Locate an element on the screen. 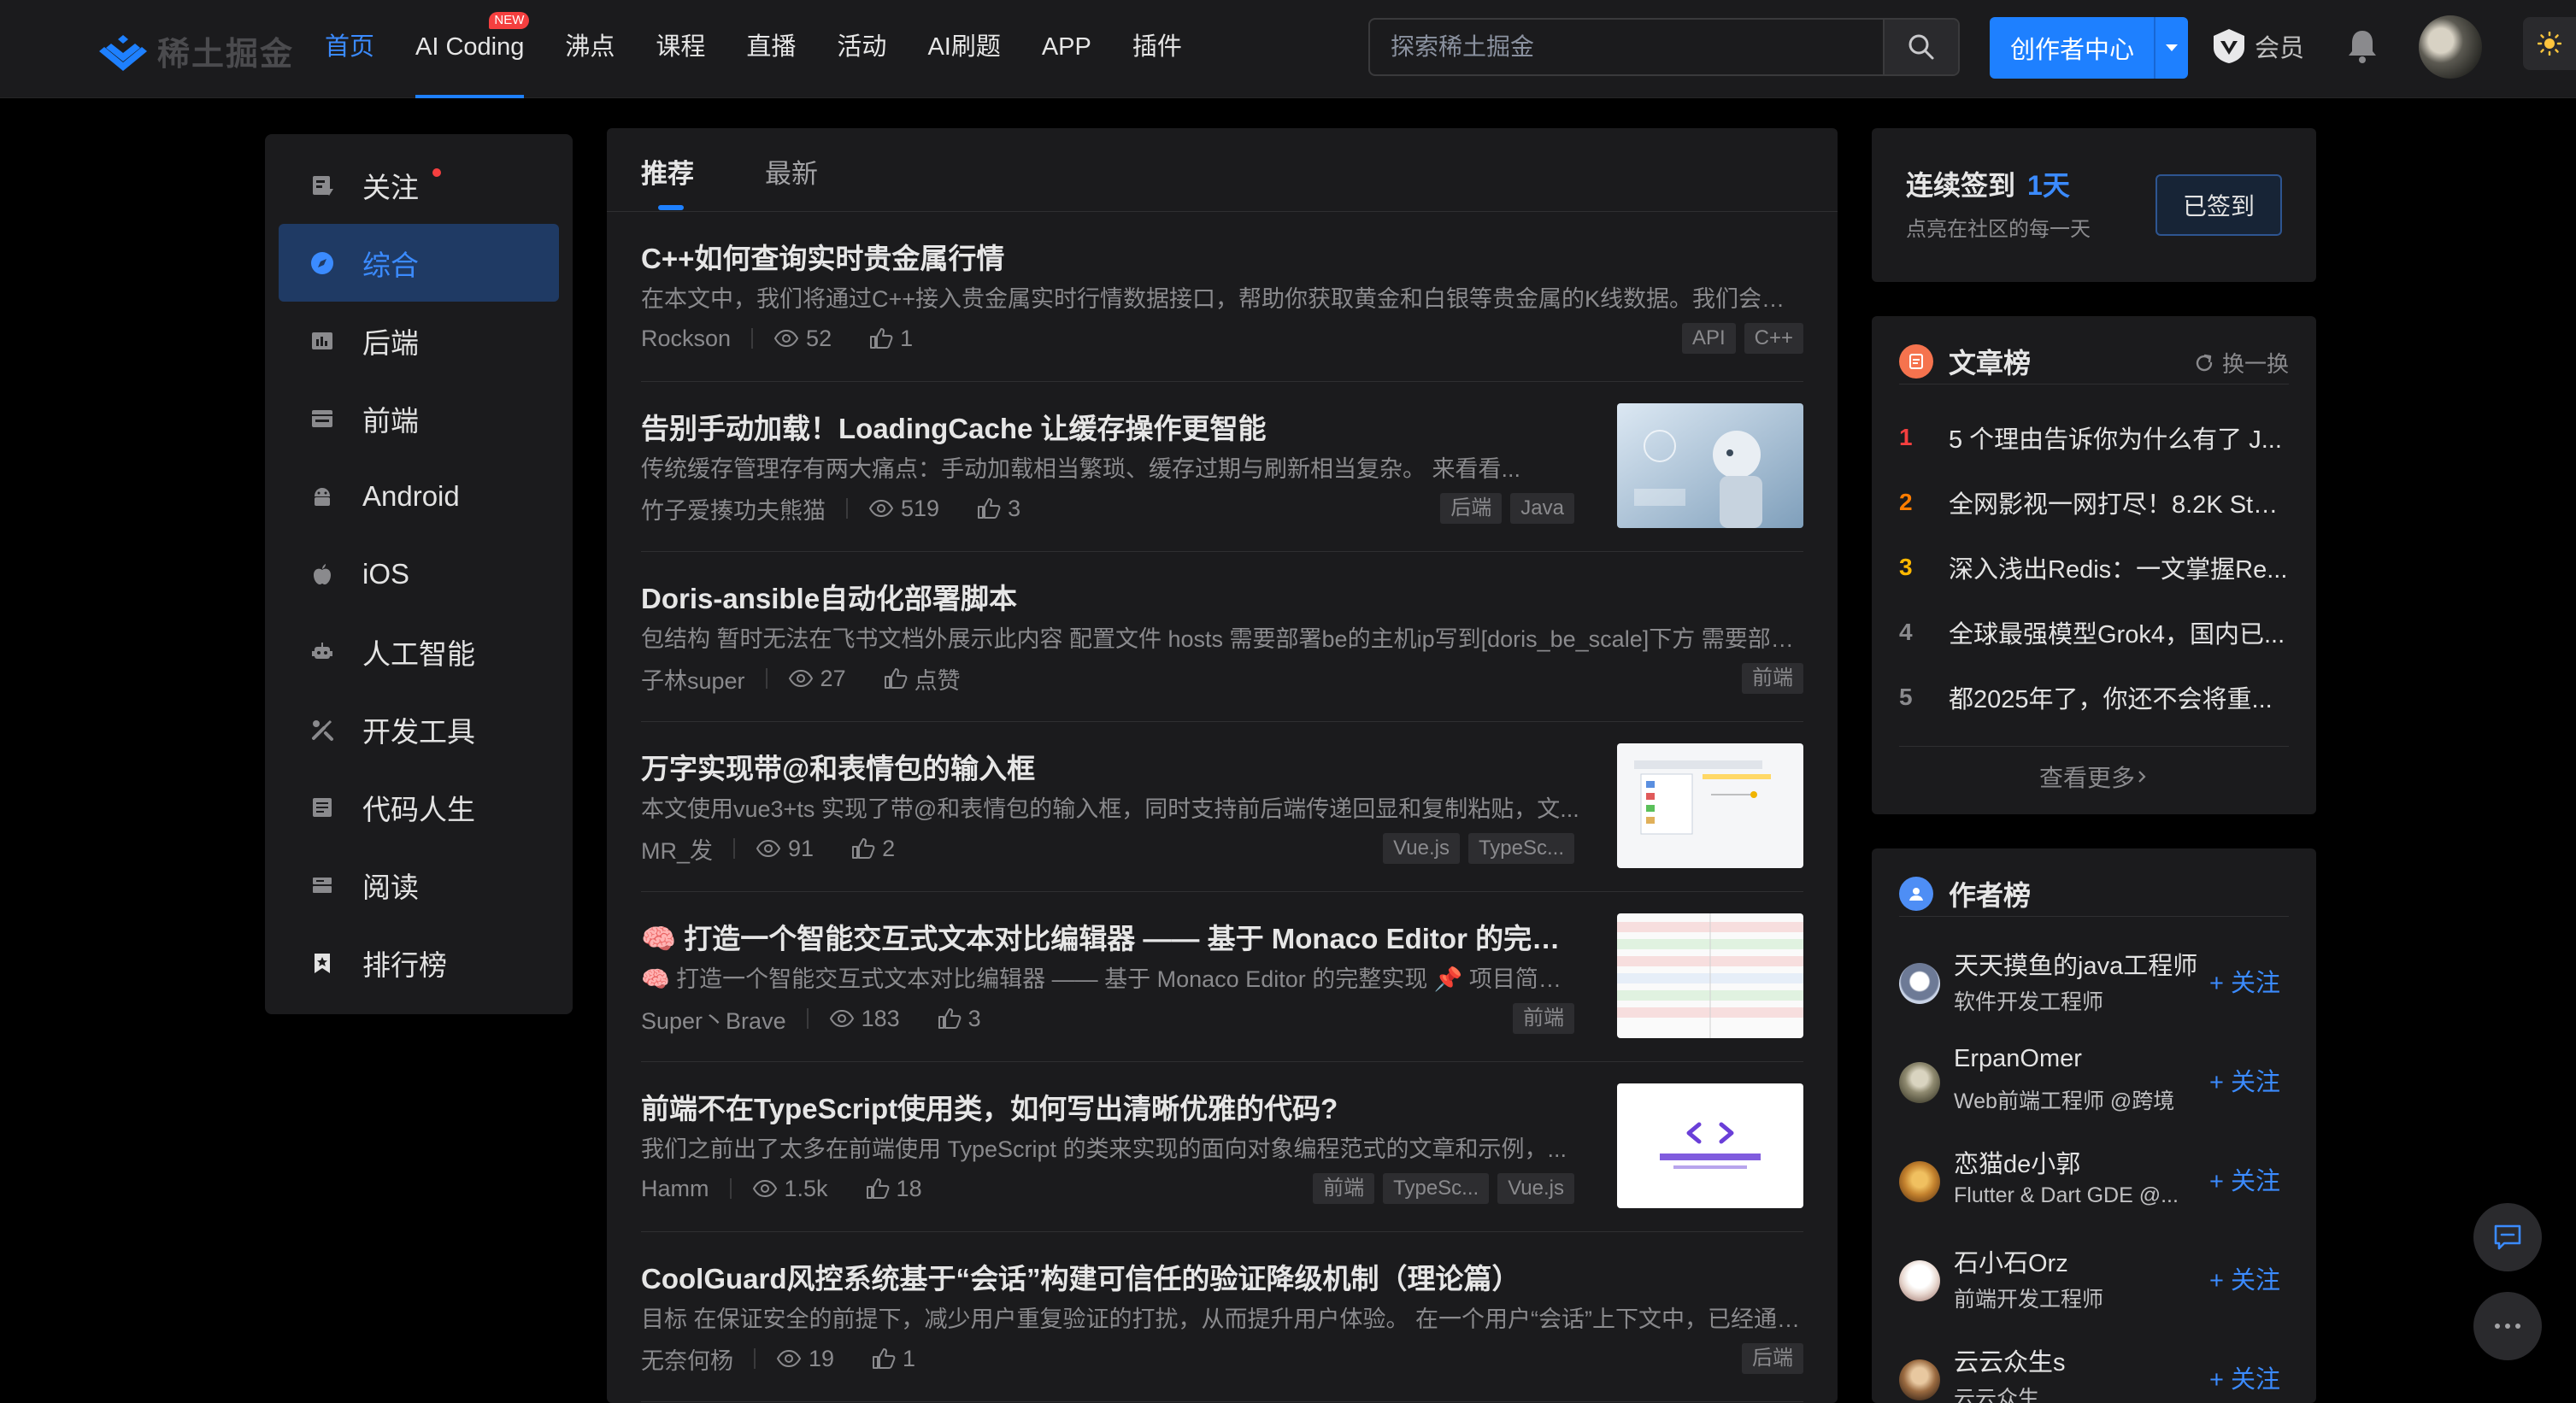 Image resolution: width=2576 pixels, height=1403 pixels. article-author: 竹子爱揍功夫熊猫 is located at coordinates (733, 509).